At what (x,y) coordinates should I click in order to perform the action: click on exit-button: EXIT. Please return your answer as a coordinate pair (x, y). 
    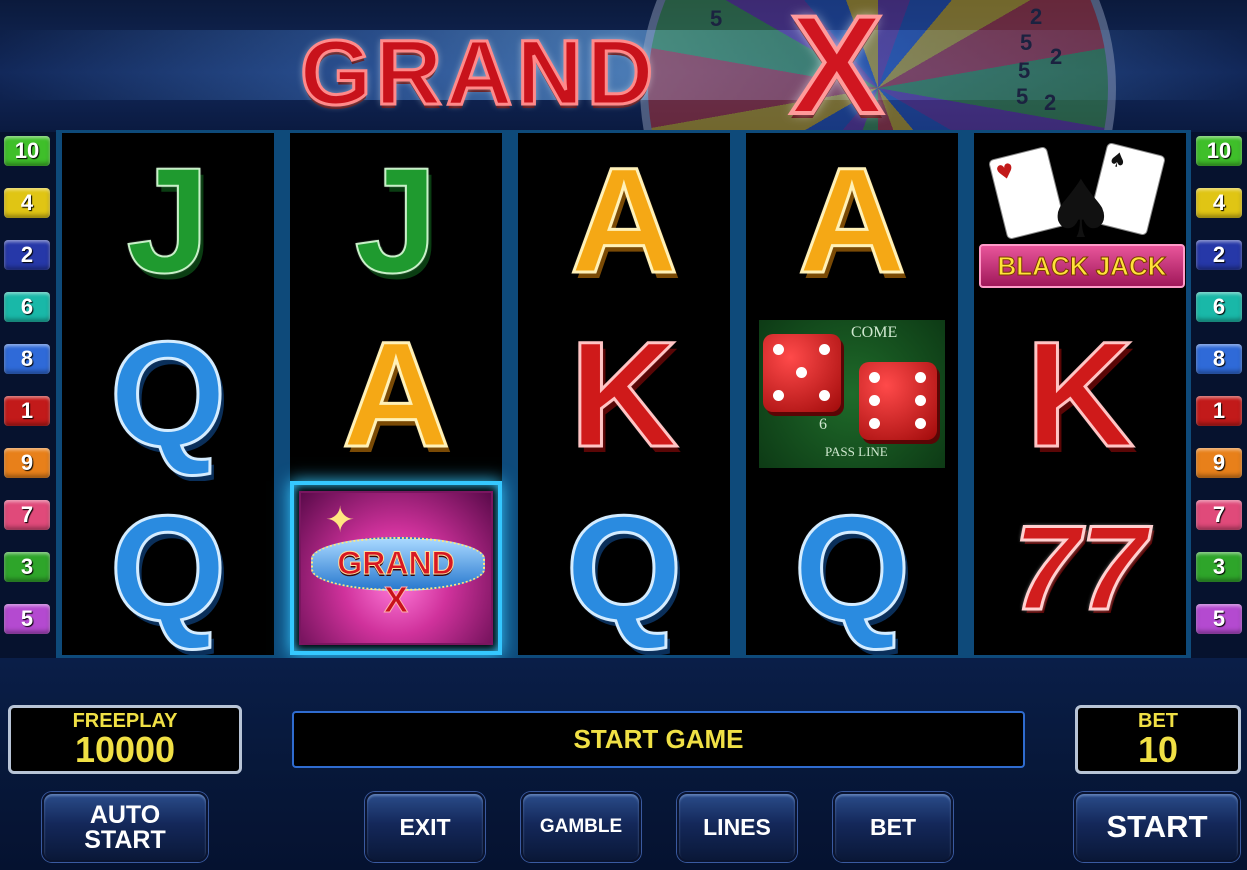
    Looking at the image, I should click on (425, 827).